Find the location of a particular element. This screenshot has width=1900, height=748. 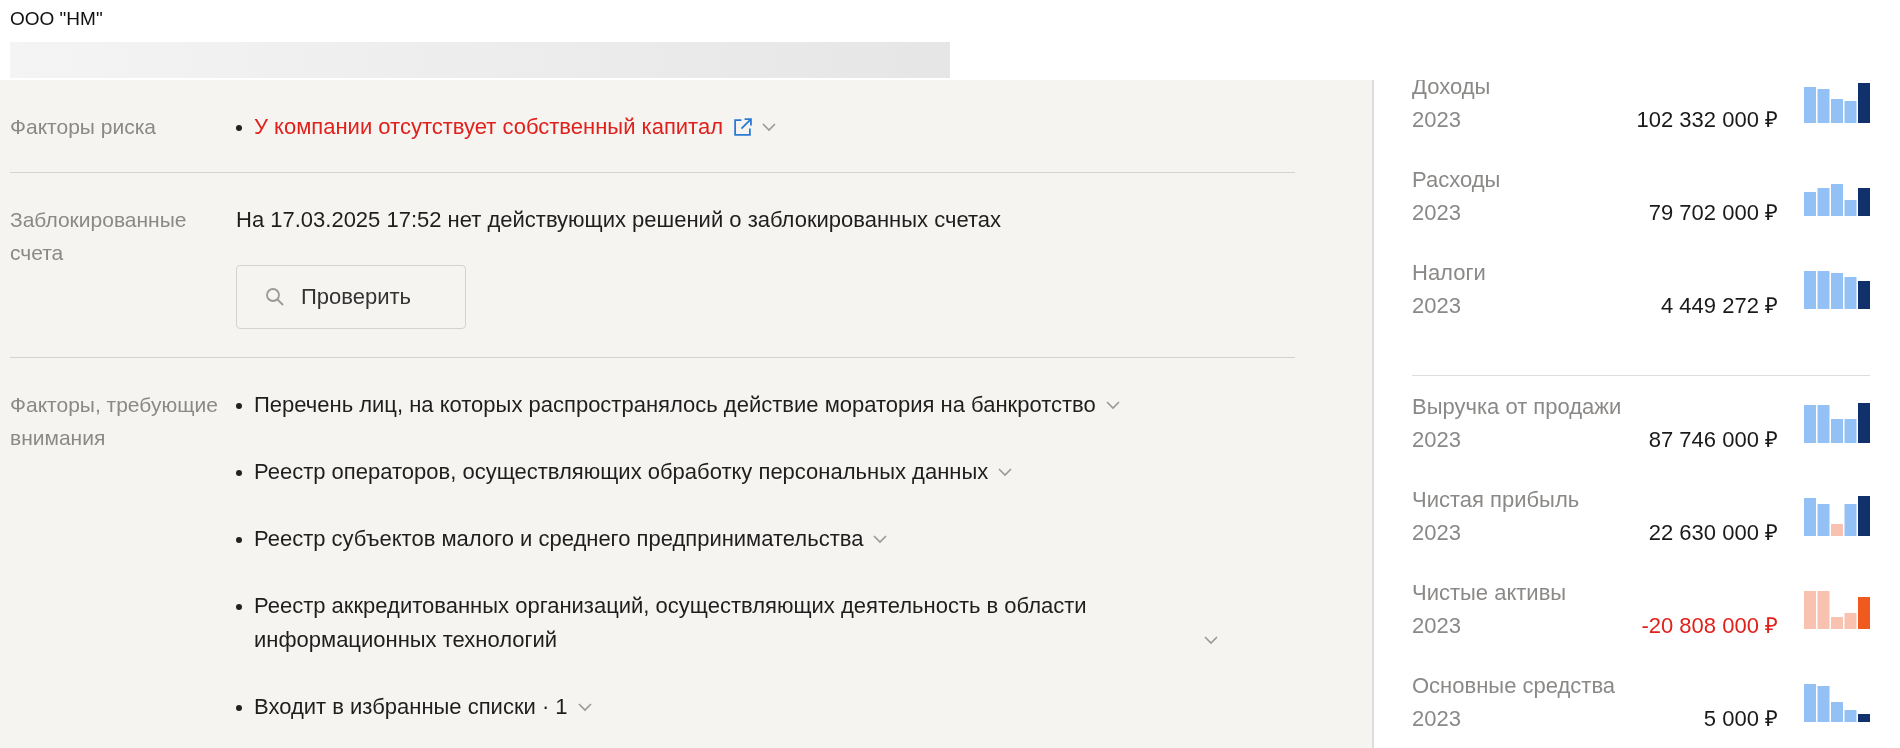

metric-label: Чистая прибыль is located at coordinates (1496, 500).